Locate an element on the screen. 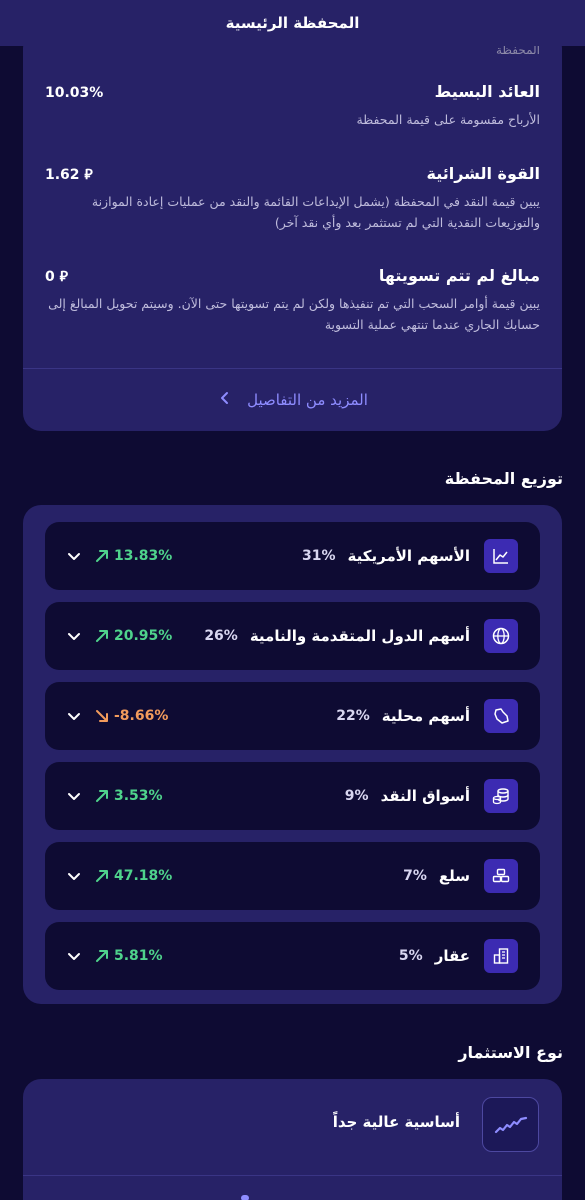 Image resolution: width=585 pixels, height=1200 pixels. performance: 3.53% is located at coordinates (128, 796).